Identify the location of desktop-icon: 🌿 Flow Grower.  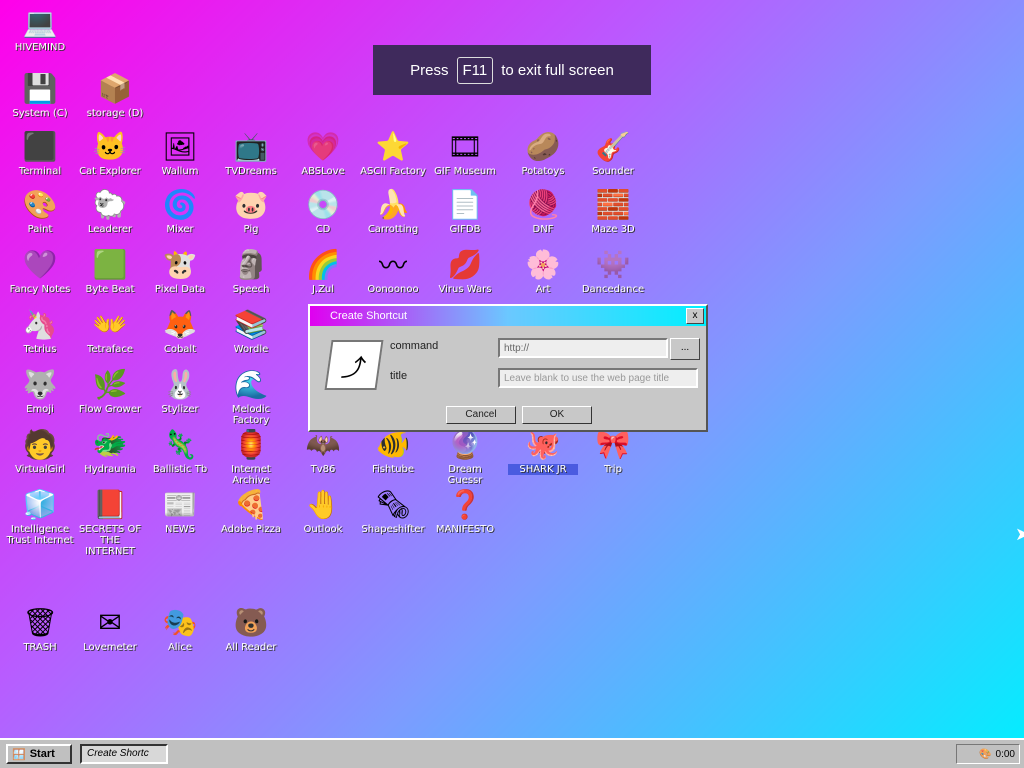
(110, 391).